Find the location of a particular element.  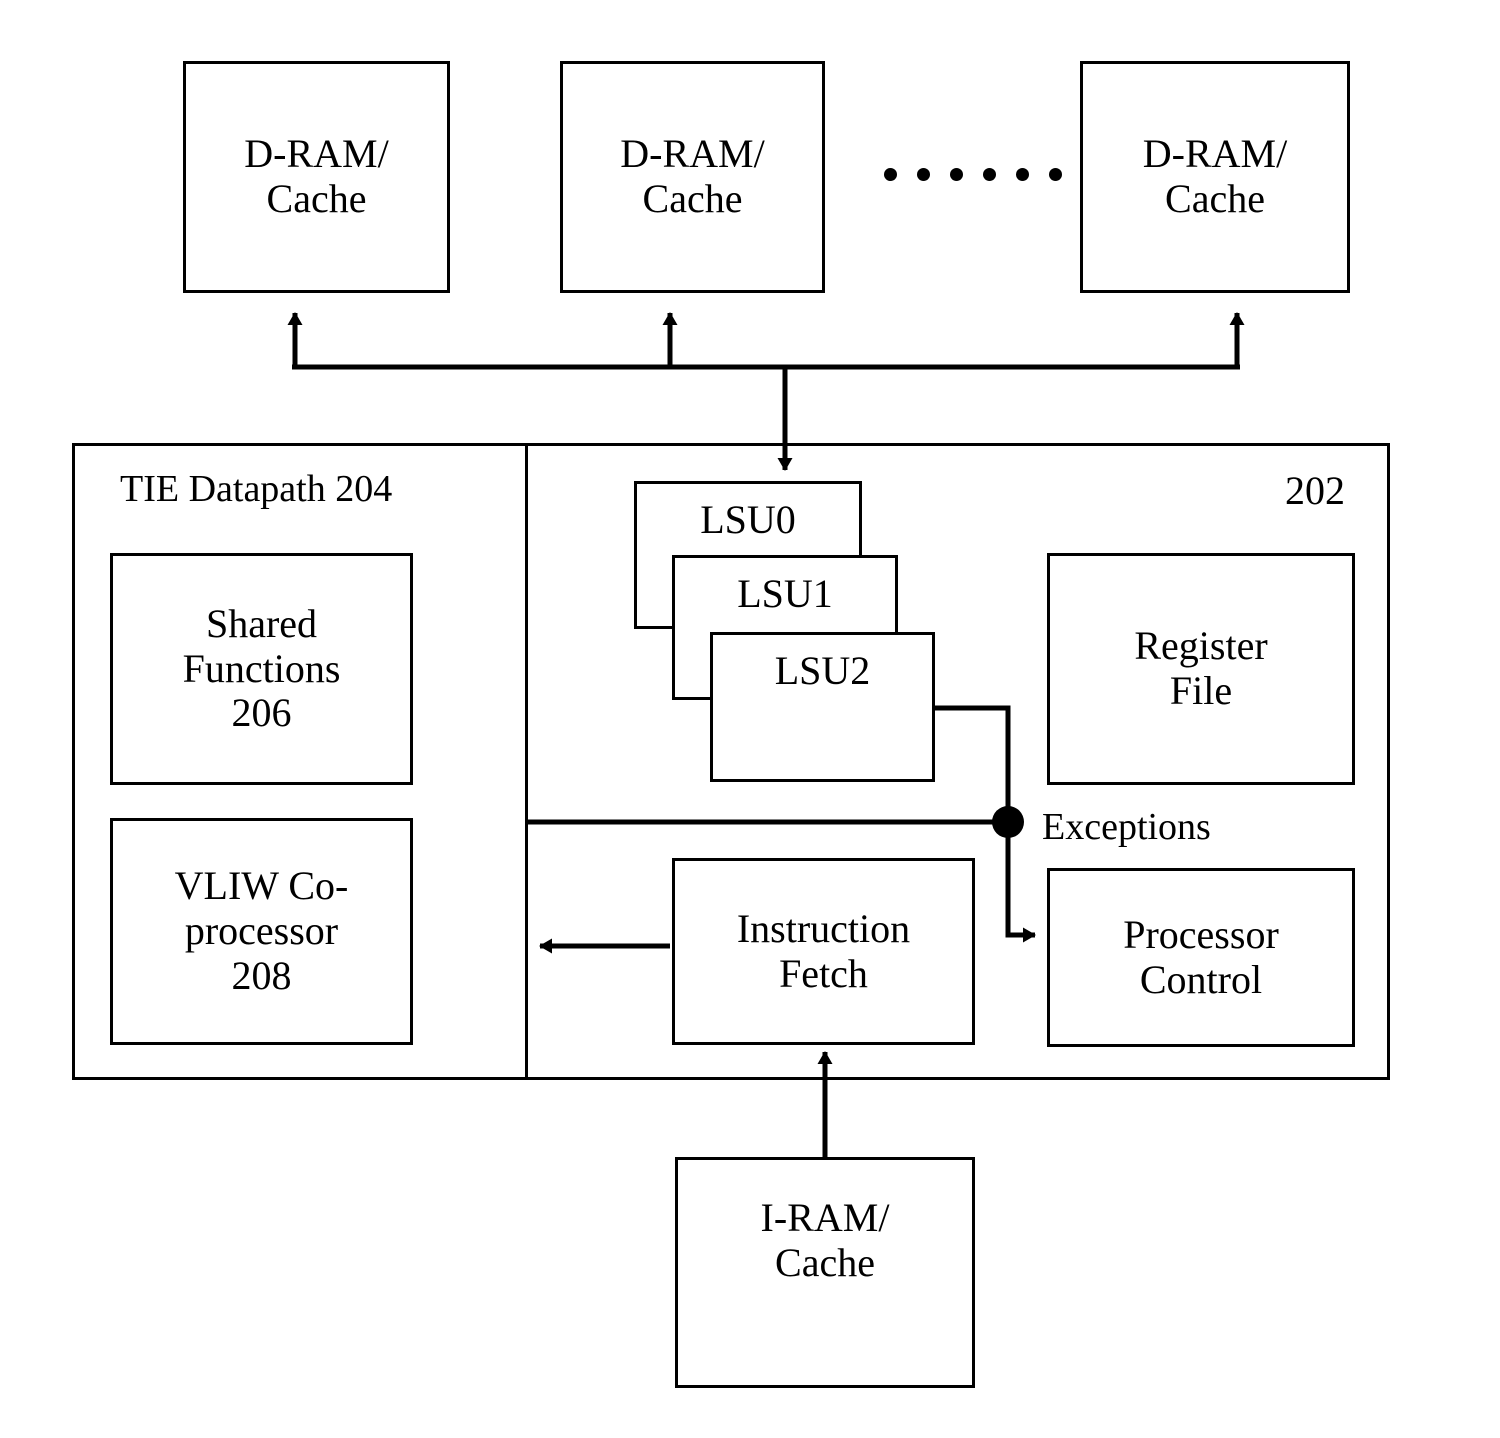

shared-functions-block: Shared Functions 206 is located at coordinates (261, 669).